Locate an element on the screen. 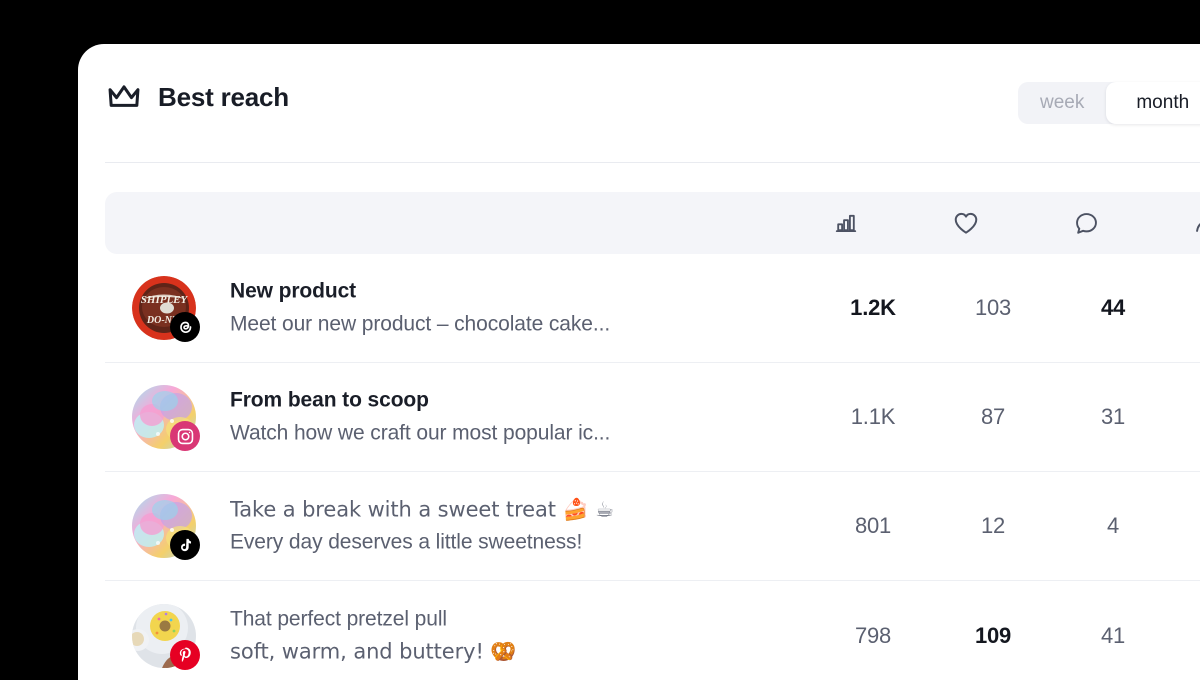 Image resolution: width=1200 pixels, height=680 pixels. post-title: New product is located at coordinates (293, 291).